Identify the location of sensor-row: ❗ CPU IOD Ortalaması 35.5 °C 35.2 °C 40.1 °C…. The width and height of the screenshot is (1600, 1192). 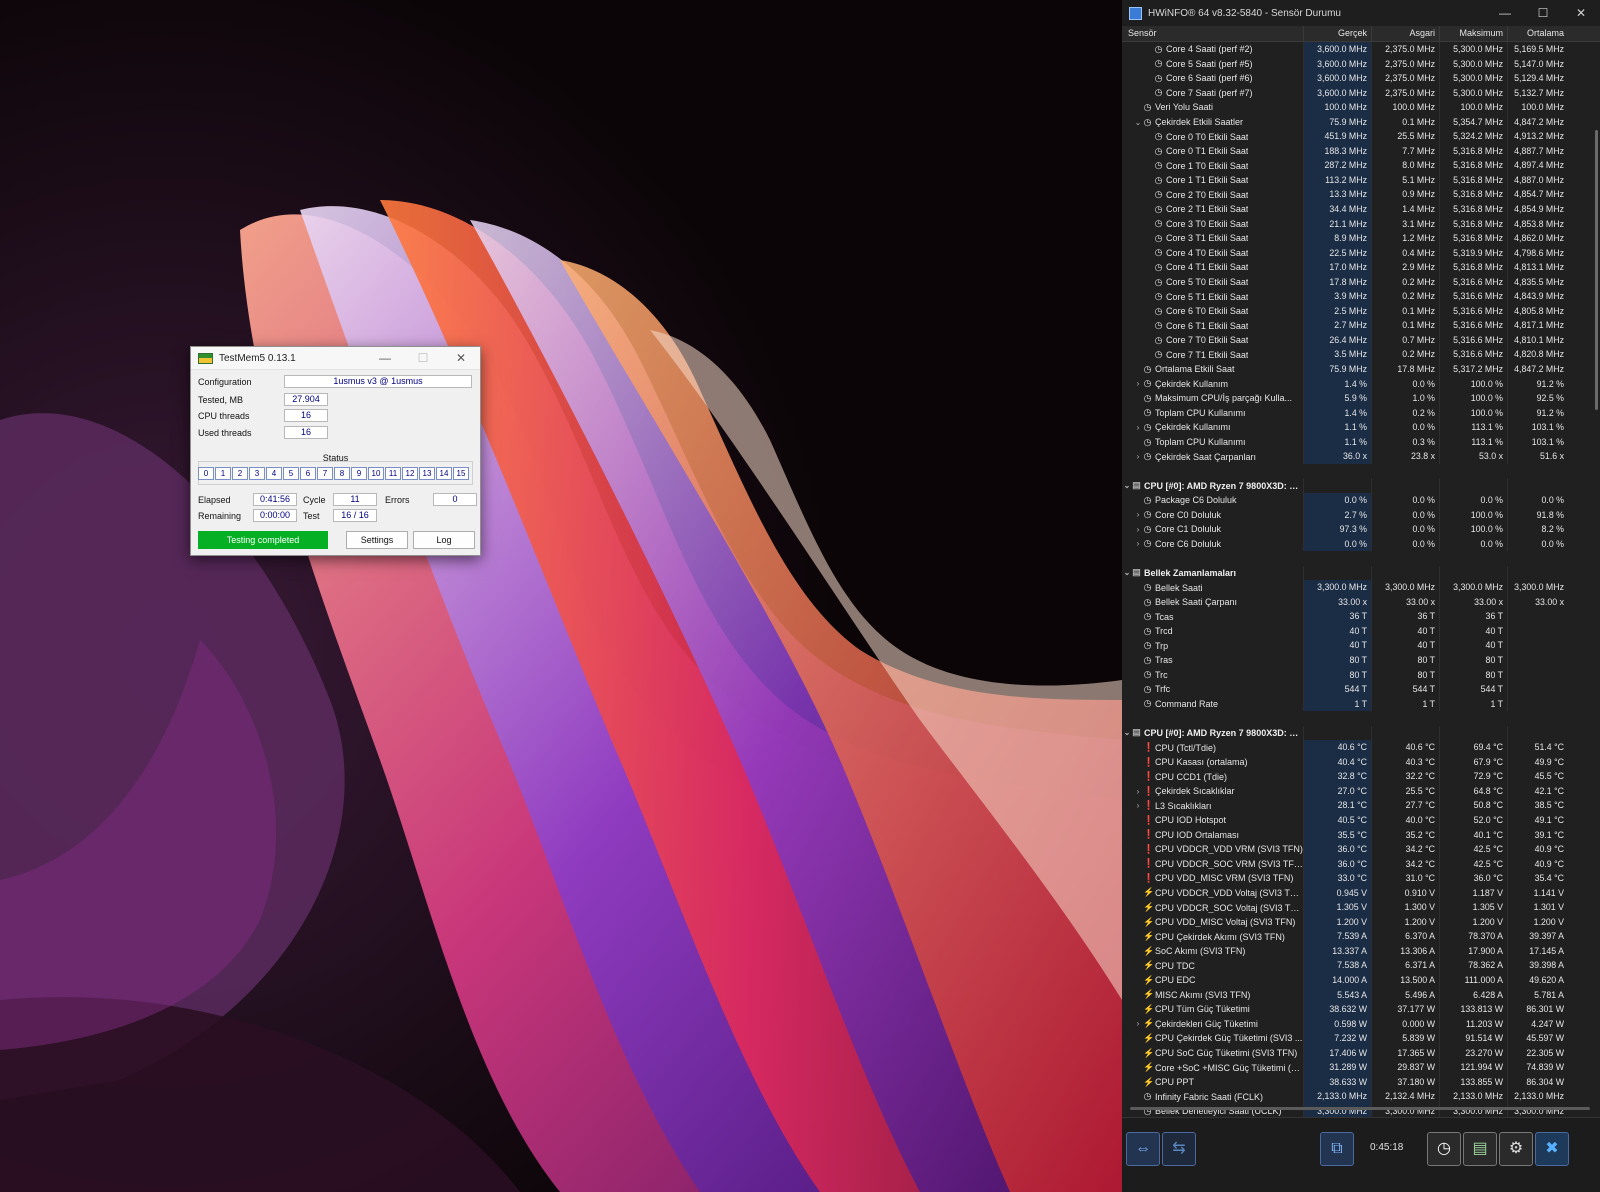
(1357, 835).